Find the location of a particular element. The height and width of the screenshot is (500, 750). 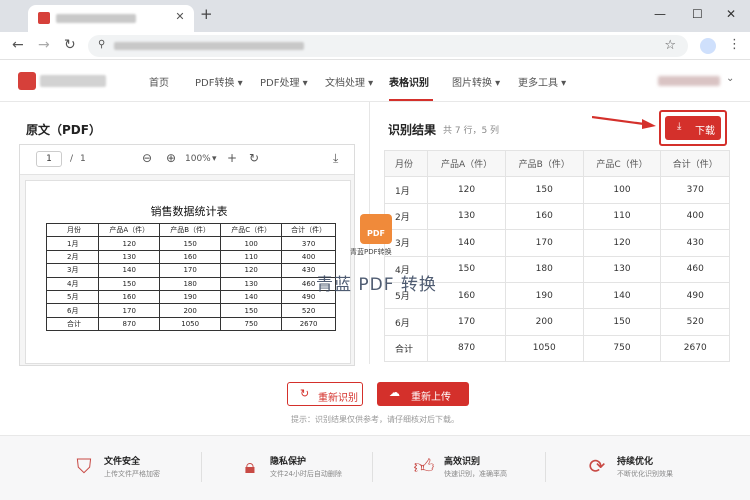

re-recognize-button: ↻ 重新识别 is located at coordinates (325, 394).